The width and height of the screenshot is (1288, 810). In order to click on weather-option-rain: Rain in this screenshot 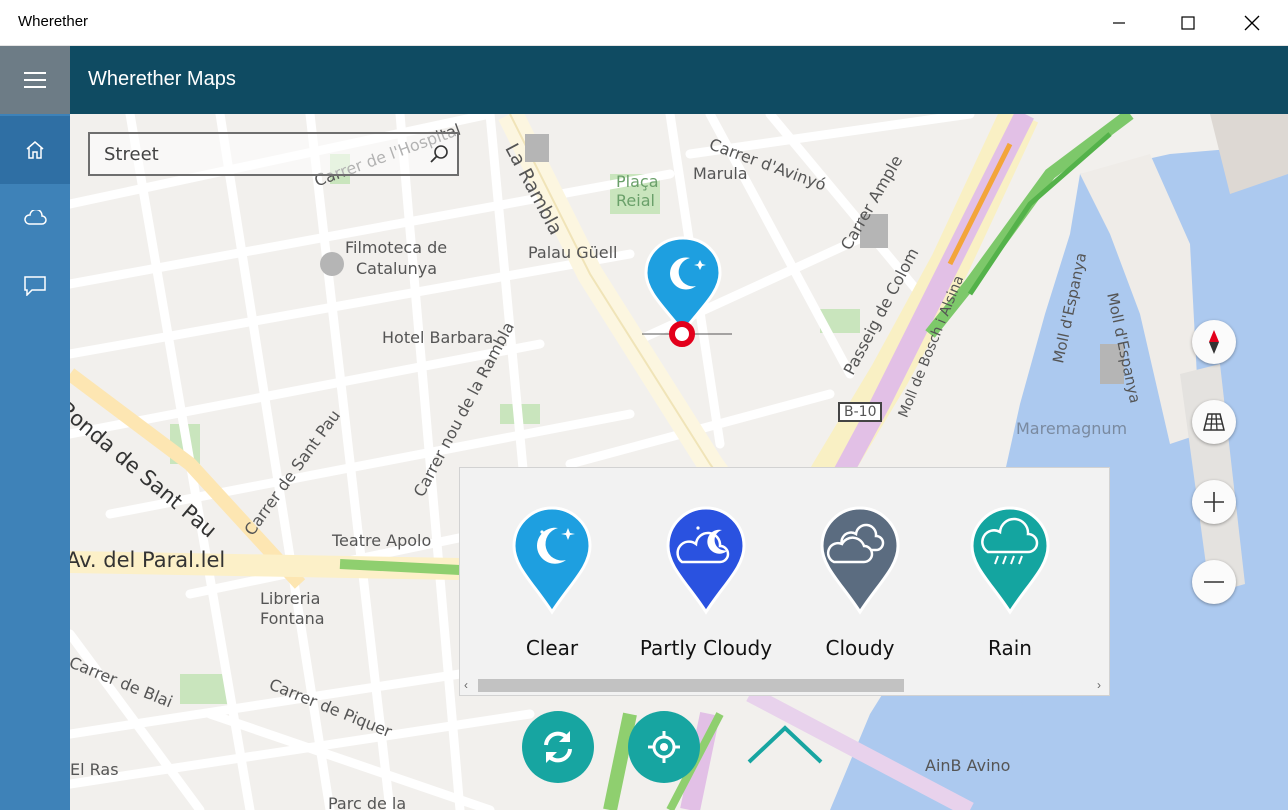, I will do `click(1010, 586)`.